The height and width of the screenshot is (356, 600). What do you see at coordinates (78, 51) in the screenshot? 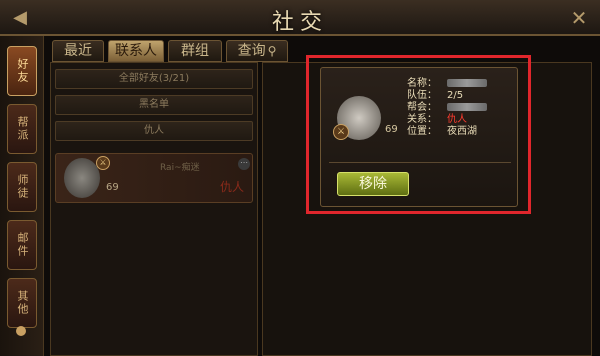
I see `tab-recent: 最近` at bounding box center [78, 51].